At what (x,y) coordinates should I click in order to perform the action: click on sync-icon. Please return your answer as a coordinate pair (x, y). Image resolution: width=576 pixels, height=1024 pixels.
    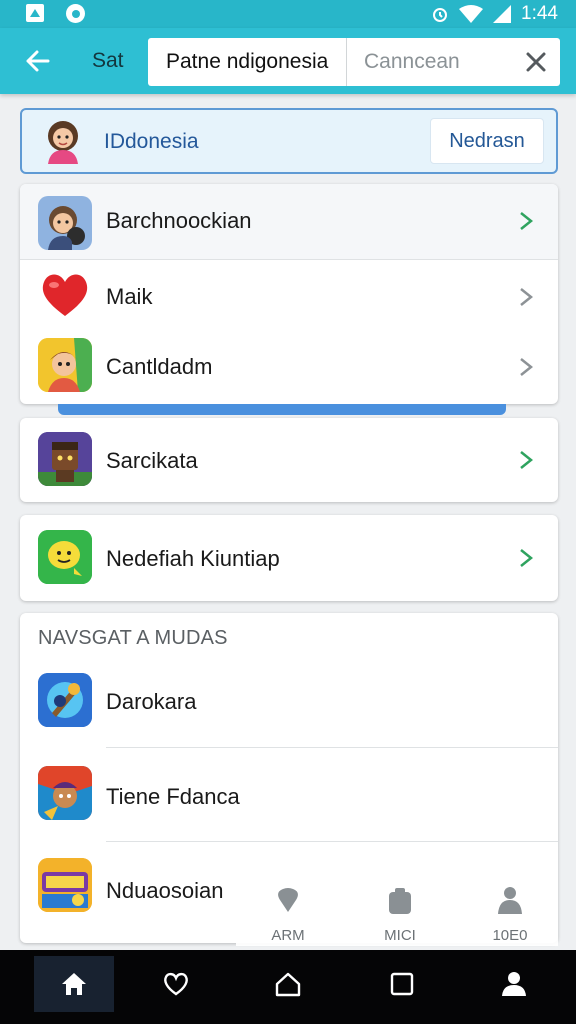
    Looking at the image, I should click on (75, 13).